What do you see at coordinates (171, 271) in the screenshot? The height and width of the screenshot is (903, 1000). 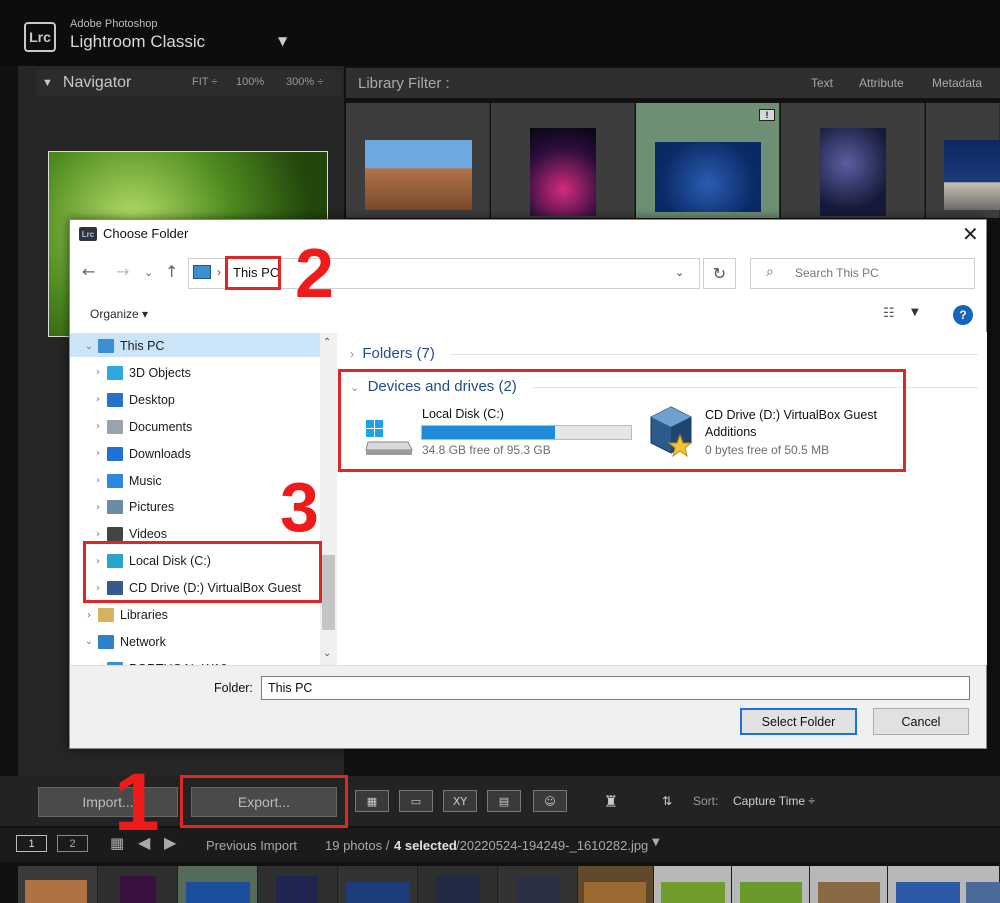 I see `up-arrow-icon: ↑` at bounding box center [171, 271].